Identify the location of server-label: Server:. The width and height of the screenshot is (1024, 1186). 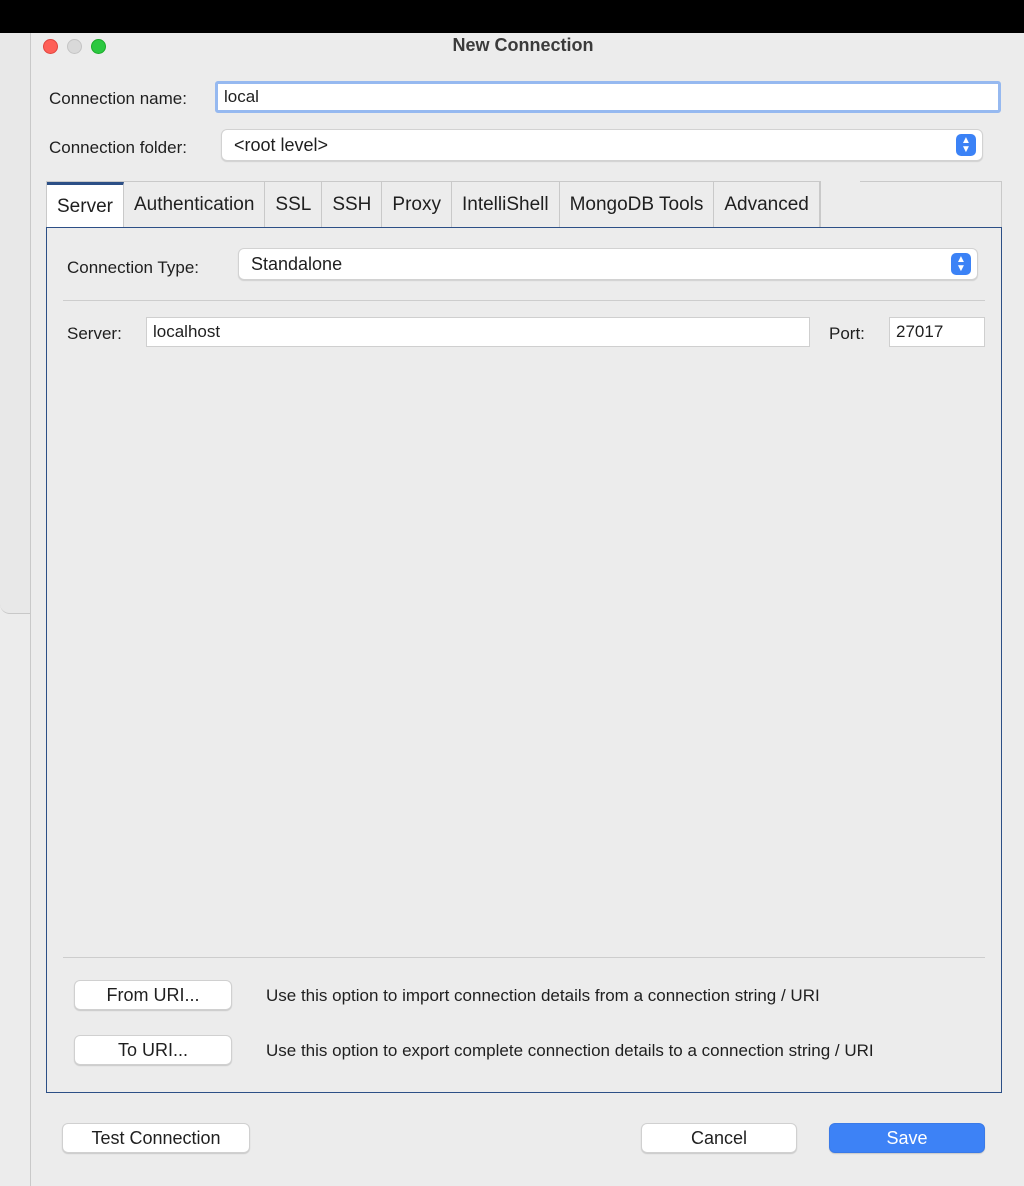
(94, 333).